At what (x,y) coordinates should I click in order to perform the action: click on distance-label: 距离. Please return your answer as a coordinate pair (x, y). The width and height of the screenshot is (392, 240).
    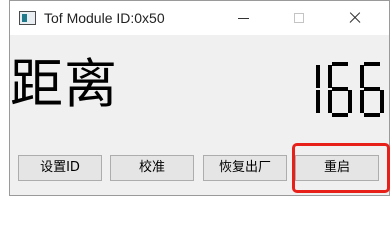
    Looking at the image, I should click on (64, 84).